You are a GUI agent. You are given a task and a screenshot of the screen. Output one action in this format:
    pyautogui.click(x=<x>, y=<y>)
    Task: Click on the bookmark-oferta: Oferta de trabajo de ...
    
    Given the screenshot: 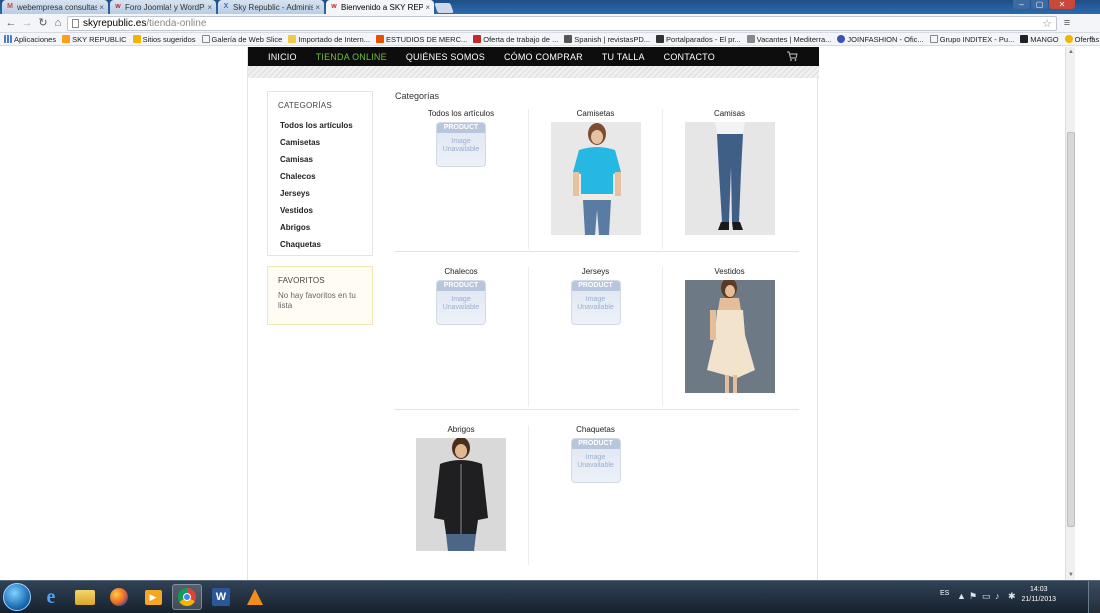 What is the action you would take?
    pyautogui.click(x=515, y=39)
    